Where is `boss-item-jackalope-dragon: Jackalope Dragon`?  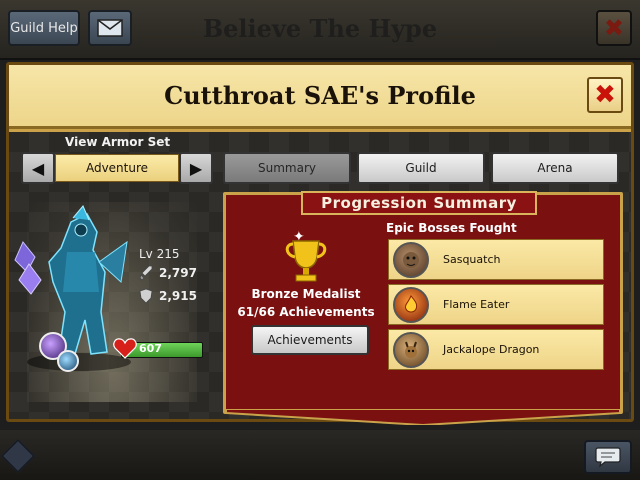
boss-item-jackalope-dragon: Jackalope Dragon is located at coordinates (496, 349).